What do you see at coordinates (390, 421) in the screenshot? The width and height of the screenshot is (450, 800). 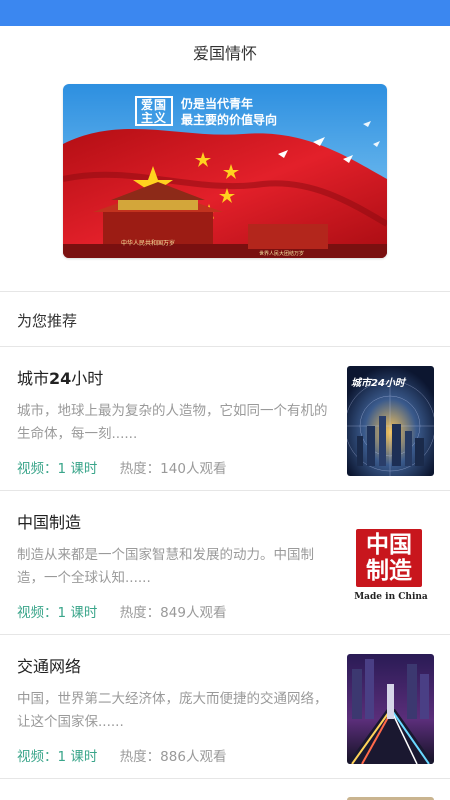 I see `course-thumbnail: 城市24小时` at bounding box center [390, 421].